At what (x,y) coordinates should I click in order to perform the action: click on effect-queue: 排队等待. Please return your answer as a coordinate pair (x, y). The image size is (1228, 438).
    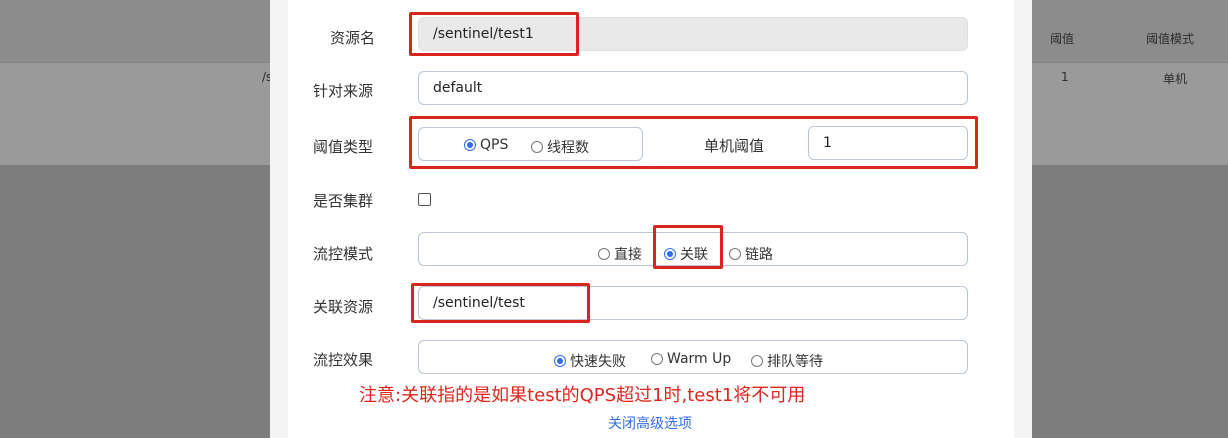
    Looking at the image, I should click on (787, 361).